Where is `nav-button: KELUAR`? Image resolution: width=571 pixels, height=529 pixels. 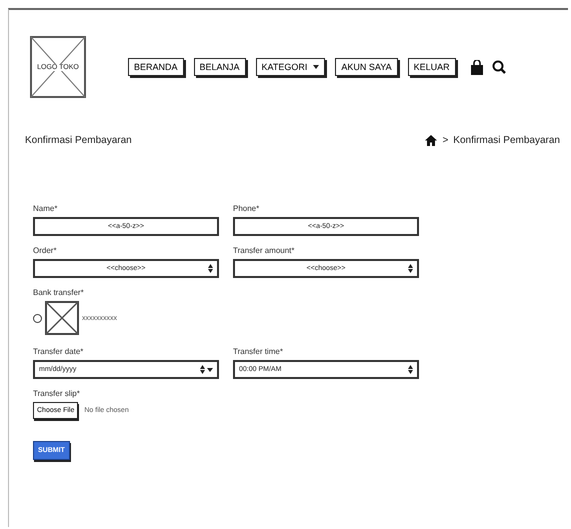 nav-button: KELUAR is located at coordinates (432, 67).